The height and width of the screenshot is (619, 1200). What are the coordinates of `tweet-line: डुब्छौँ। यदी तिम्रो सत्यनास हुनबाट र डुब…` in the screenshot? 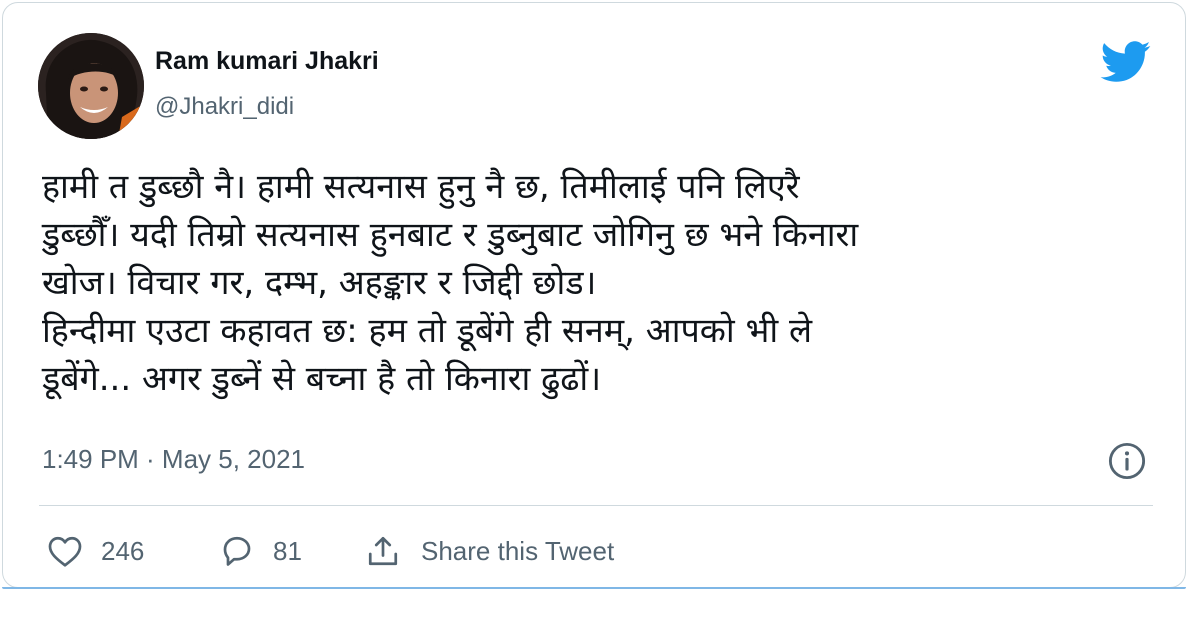 It's located at (450, 235).